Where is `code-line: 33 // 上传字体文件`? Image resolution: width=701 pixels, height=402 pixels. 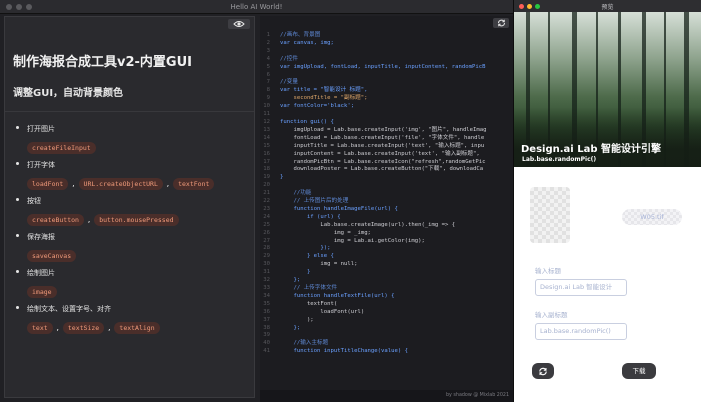
code-line: 33 // 上传字体文件 is located at coordinates (386, 289).